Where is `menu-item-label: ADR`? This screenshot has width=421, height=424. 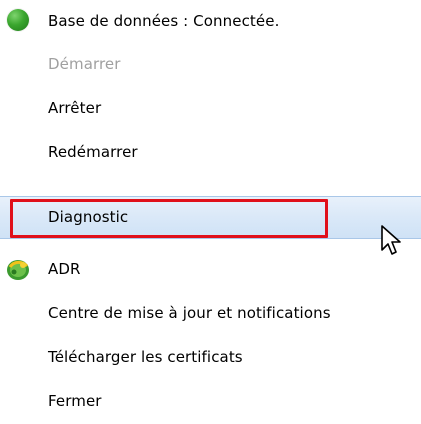
menu-item-label: ADR is located at coordinates (64, 269).